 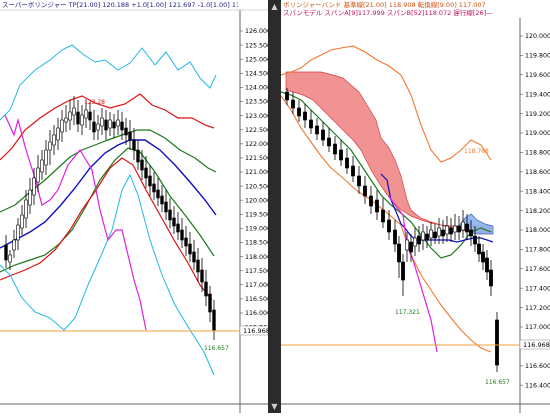 I want to click on left-high-annotation: 123.28, so click(x=94, y=102).